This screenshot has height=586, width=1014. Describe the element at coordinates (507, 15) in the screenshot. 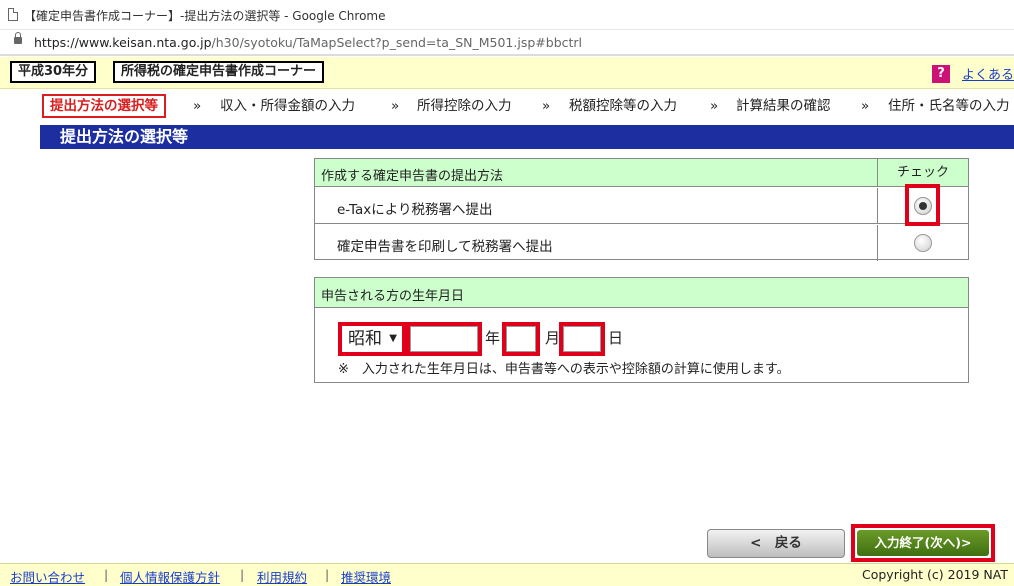

I see `browser-title-bar: 【確定申告書作成コーナー】-提出方法の選択等 - Google Chrome` at that location.